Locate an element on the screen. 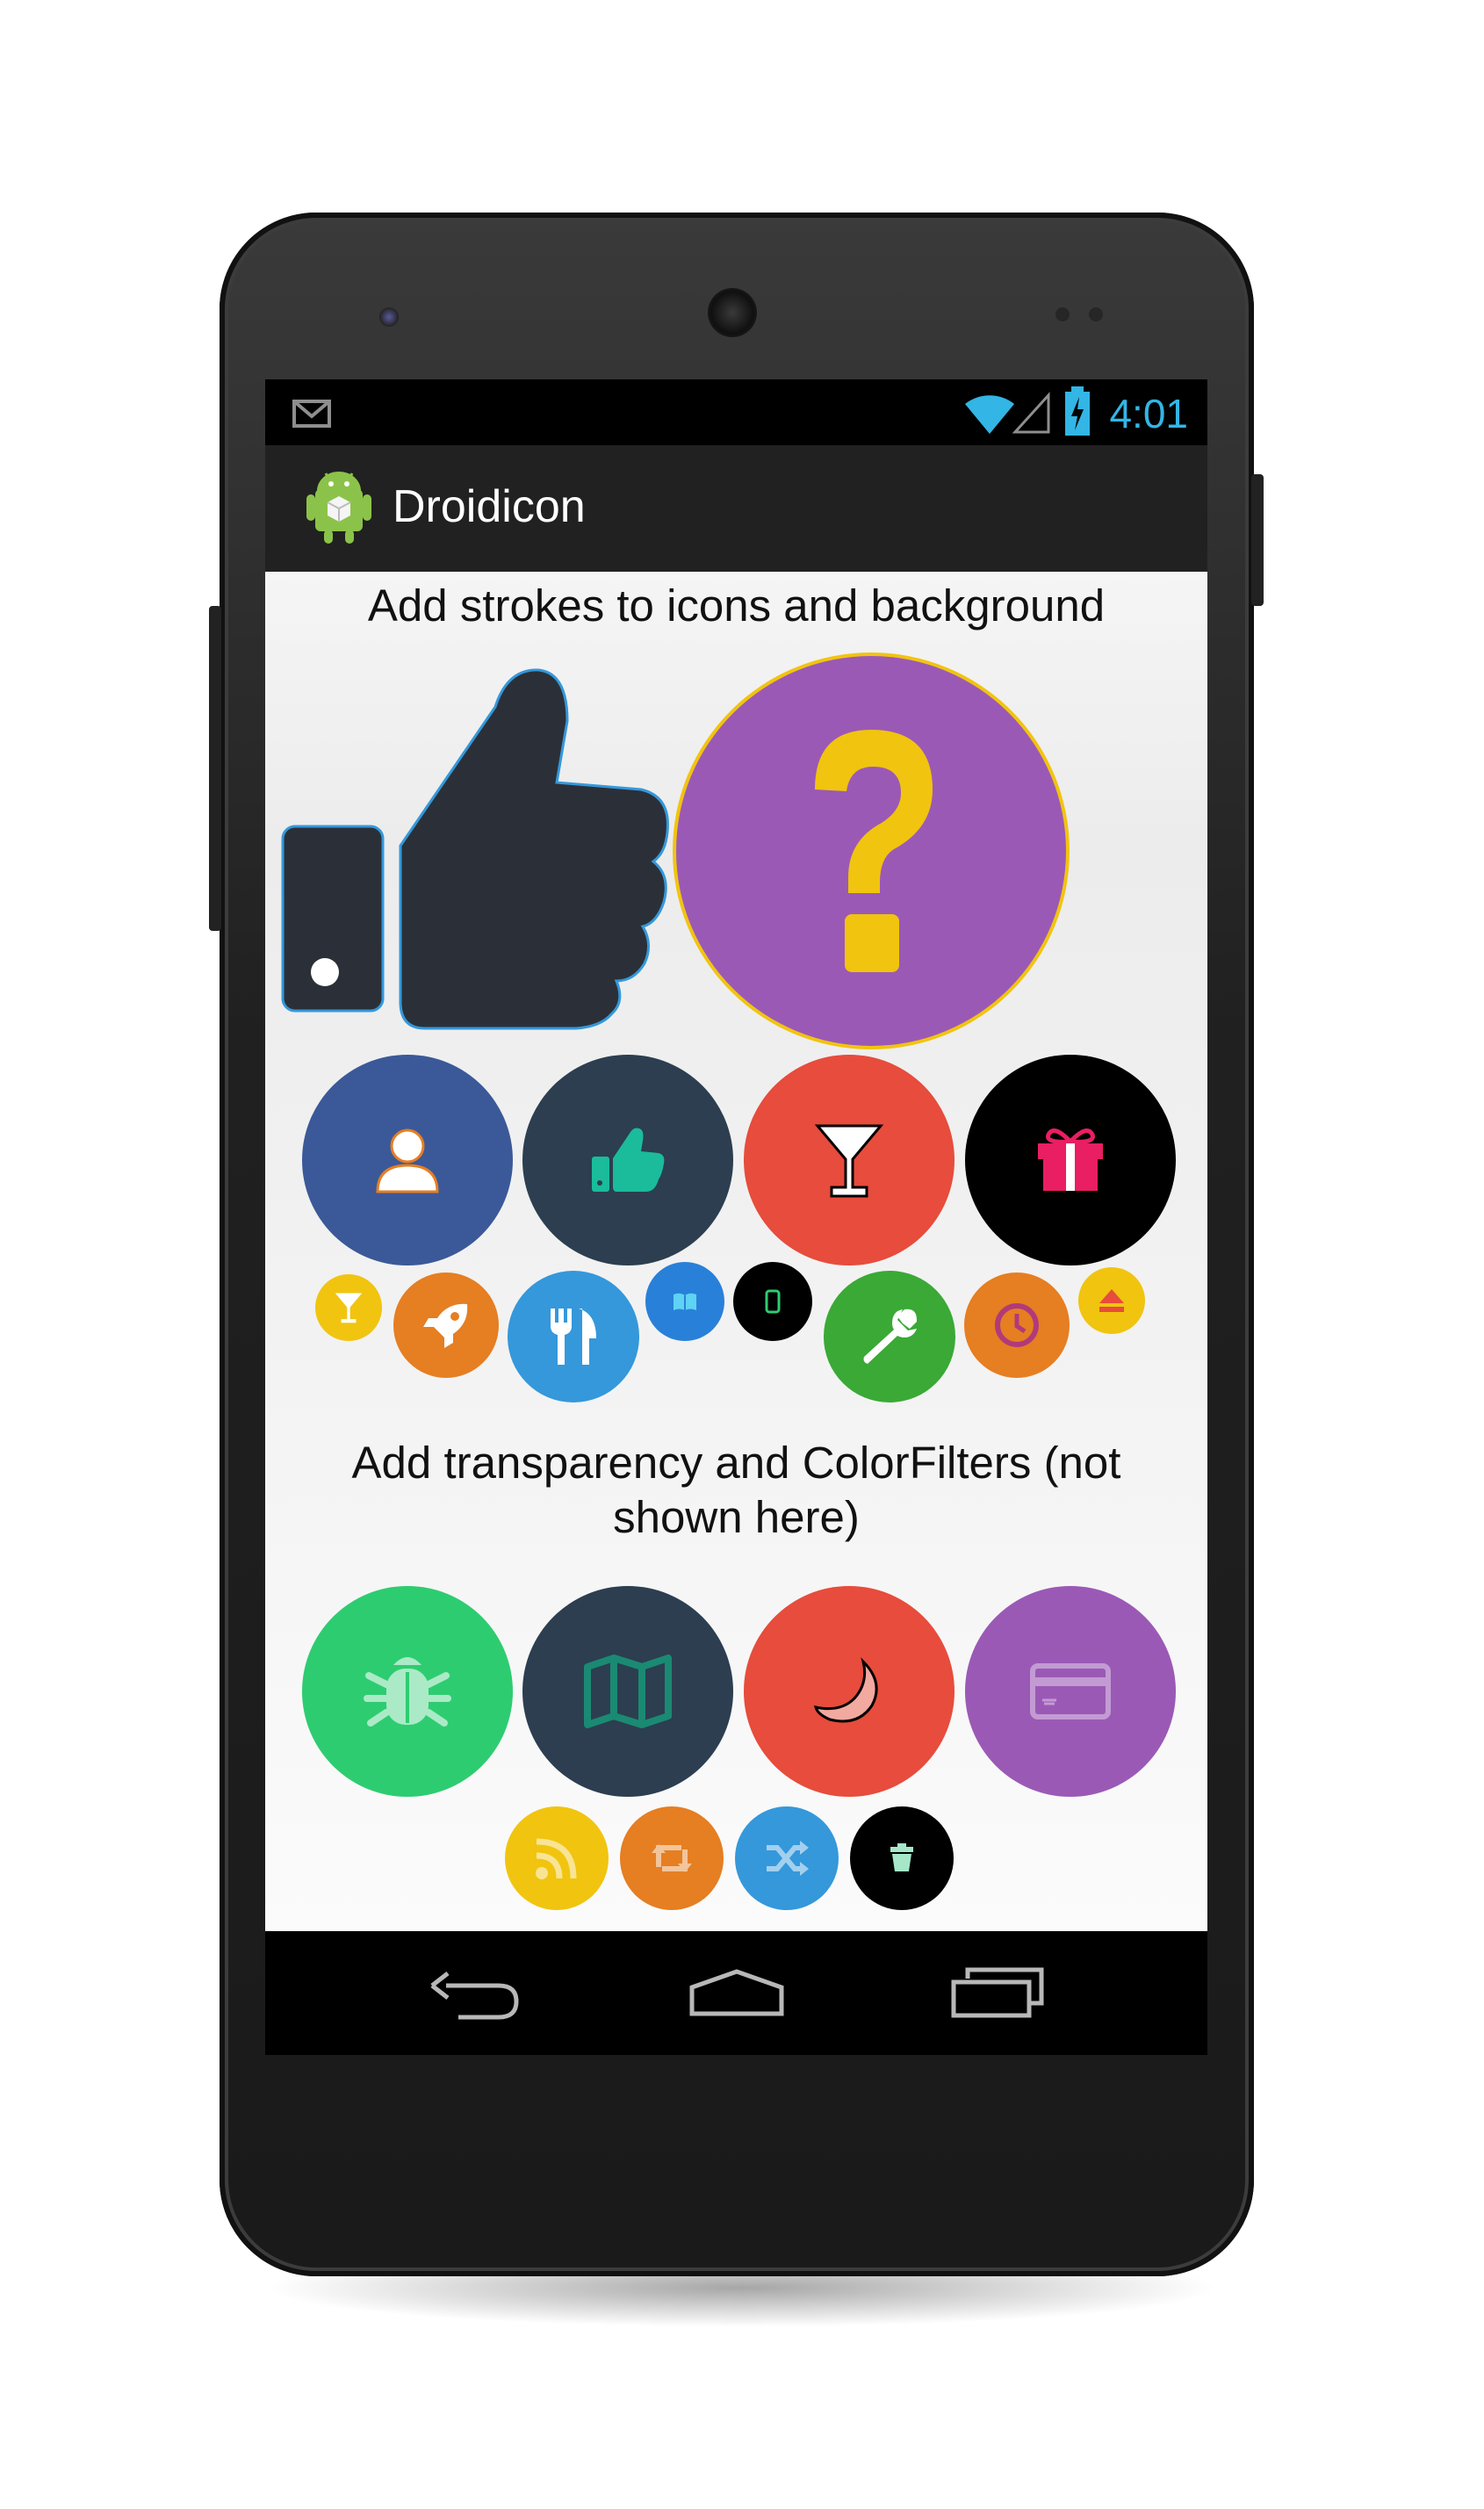 The width and height of the screenshot is (1484, 2509). thumbs-up-small-icon is located at coordinates (628, 1160).